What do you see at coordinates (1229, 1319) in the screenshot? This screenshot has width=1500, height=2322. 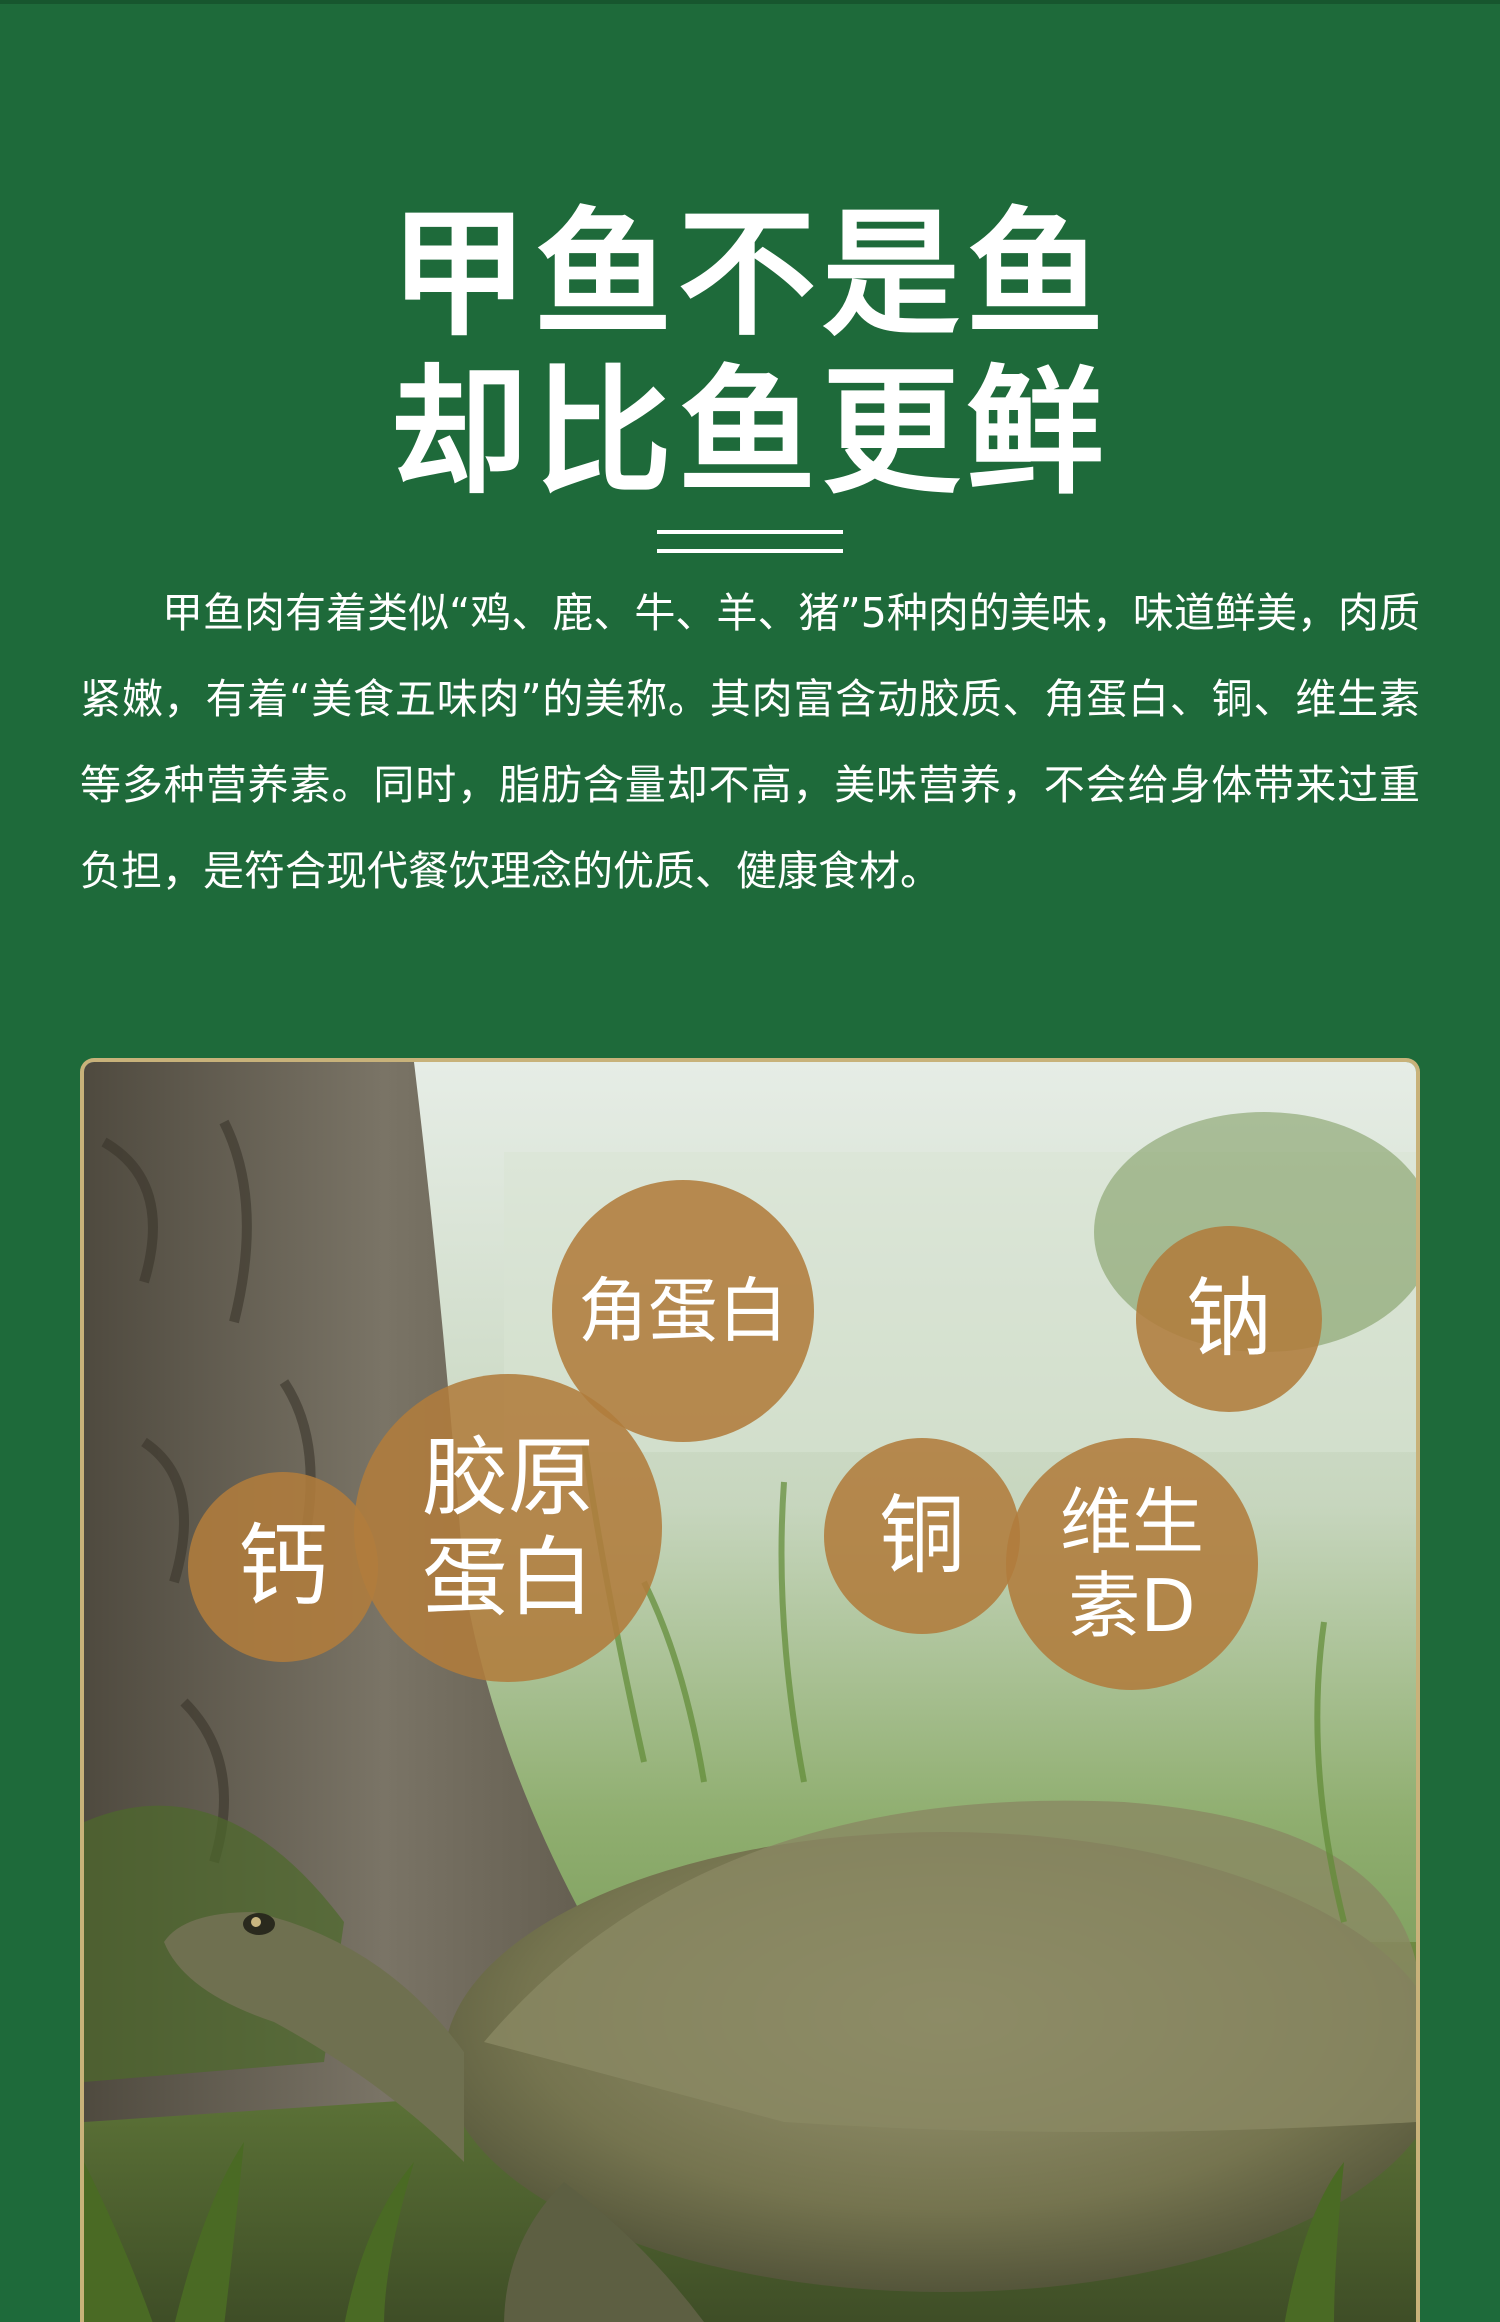 I see `bubble-sodium: 钠` at bounding box center [1229, 1319].